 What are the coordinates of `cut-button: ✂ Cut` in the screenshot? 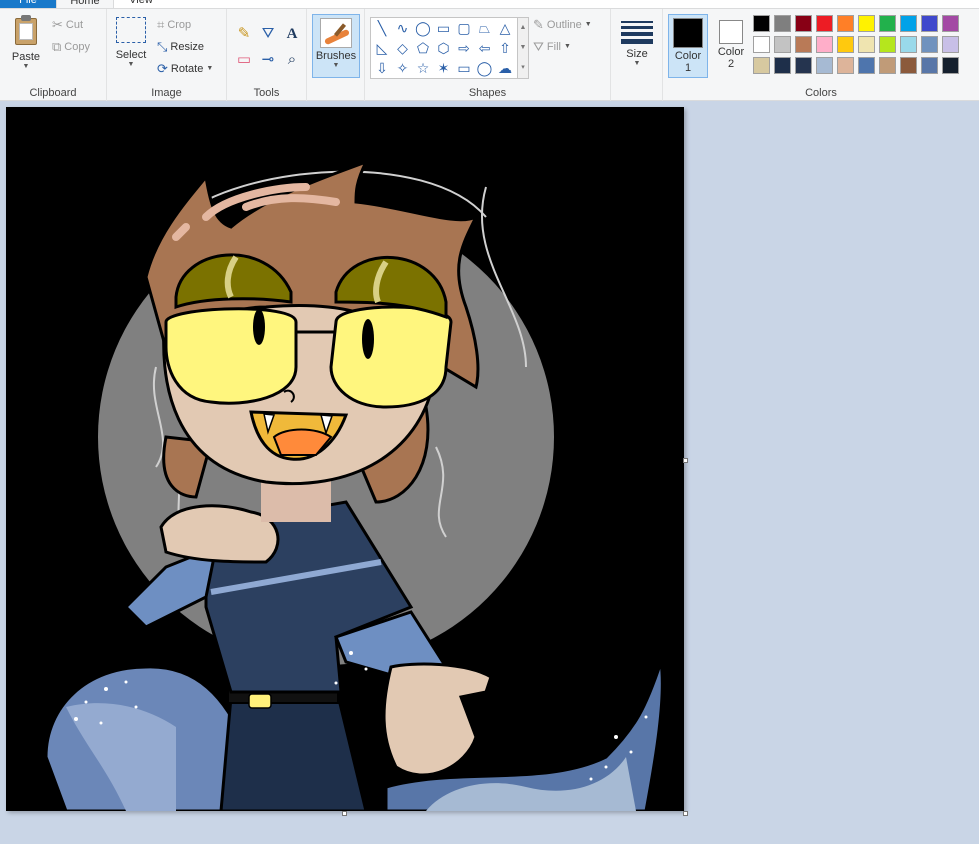 It's located at (67, 25).